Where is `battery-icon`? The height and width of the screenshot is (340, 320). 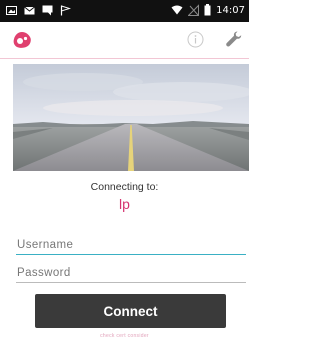
battery-icon is located at coordinates (207, 10).